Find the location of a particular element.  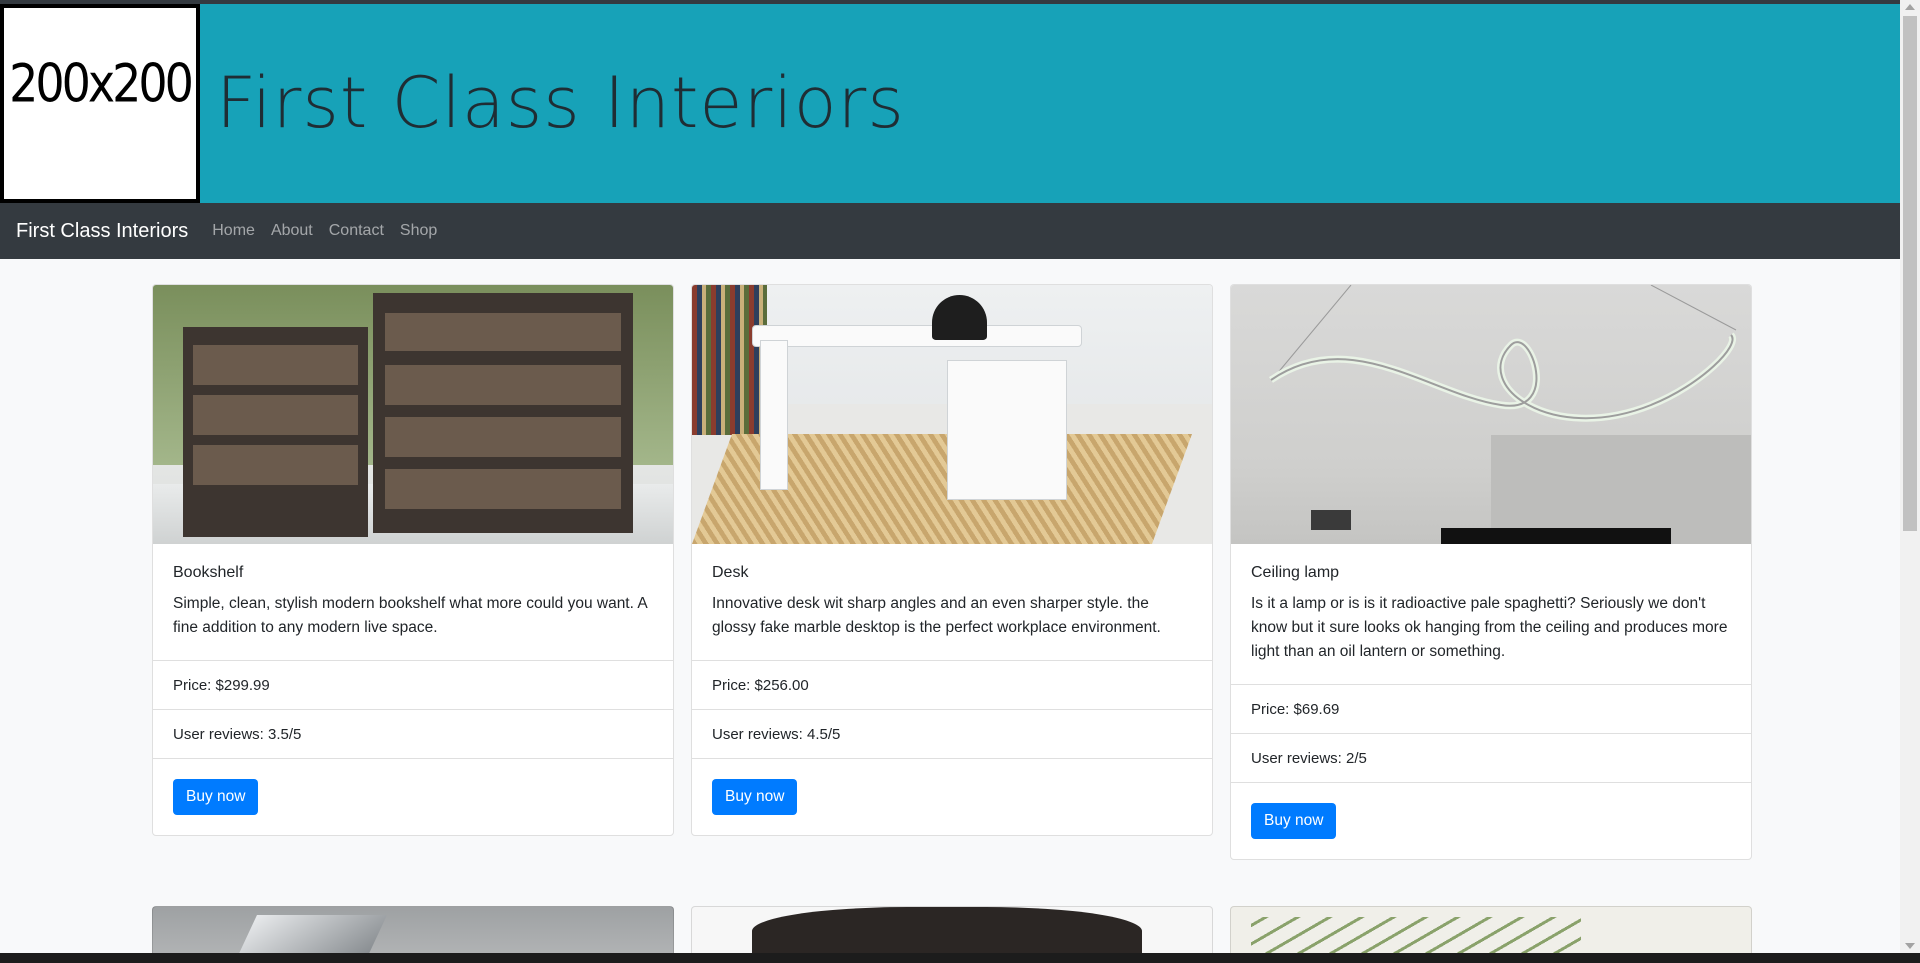

product-price: Price: $256.00 is located at coordinates (952, 684).